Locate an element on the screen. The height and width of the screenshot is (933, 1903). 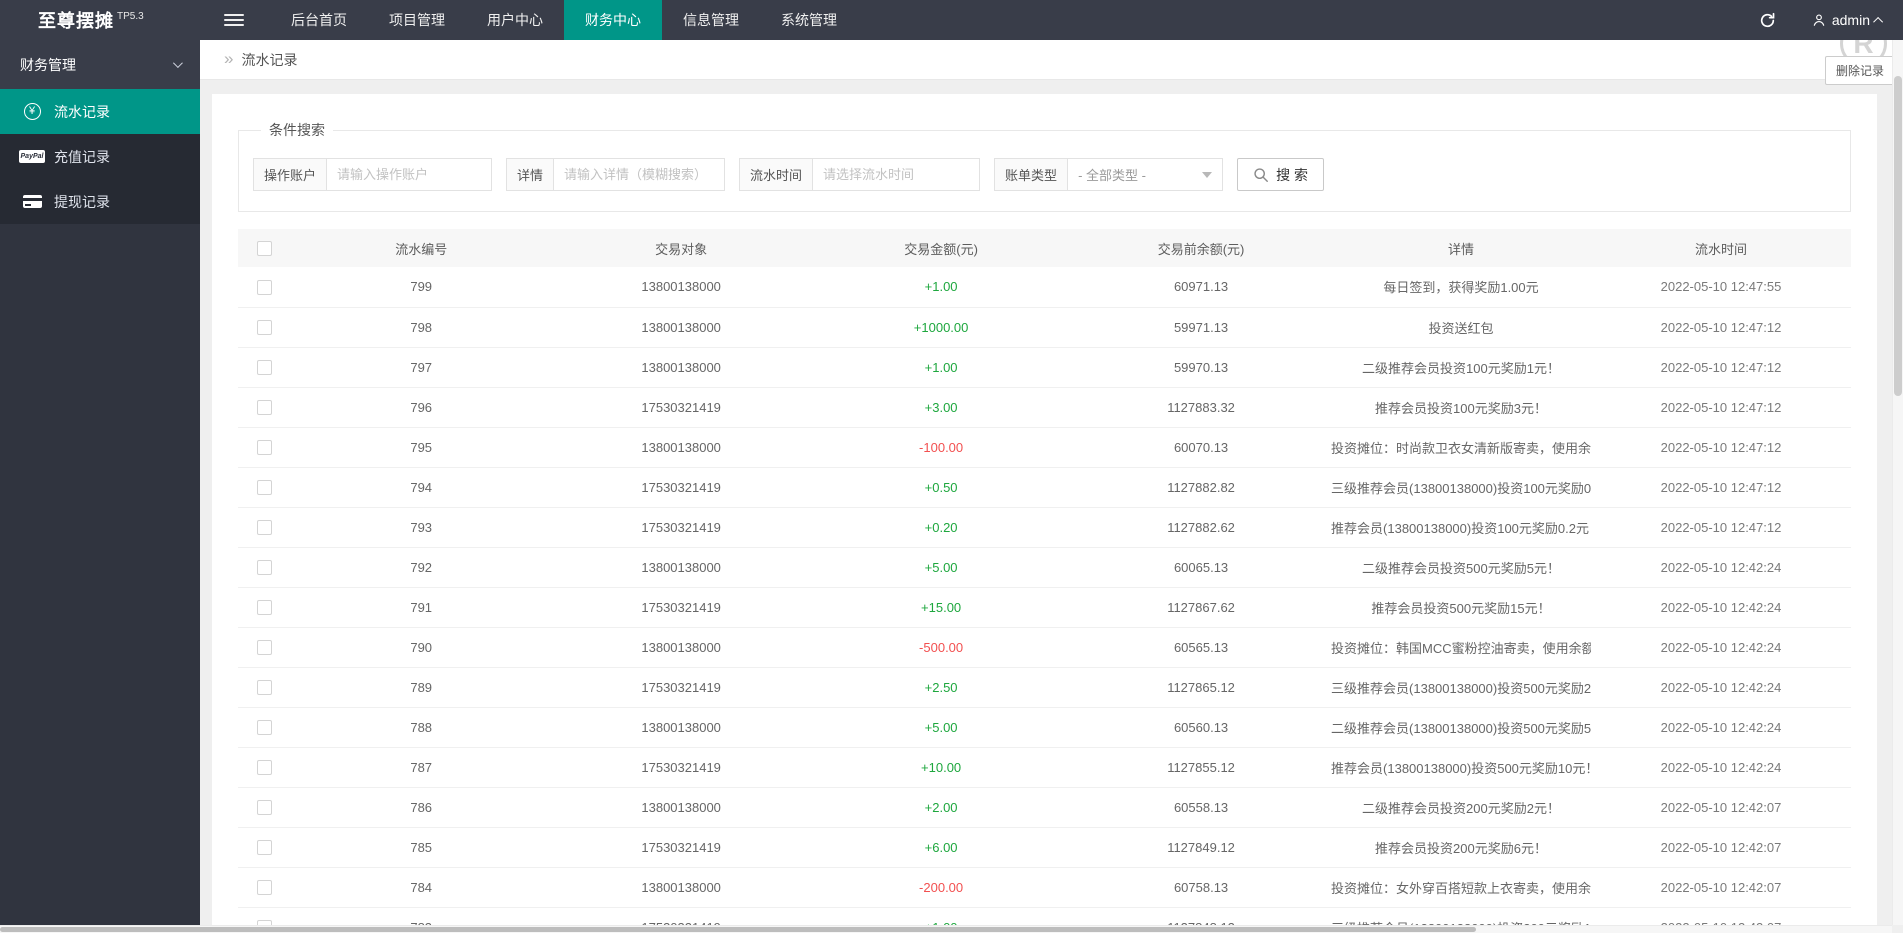
cell-serial: 790 is located at coordinates (421, 647).